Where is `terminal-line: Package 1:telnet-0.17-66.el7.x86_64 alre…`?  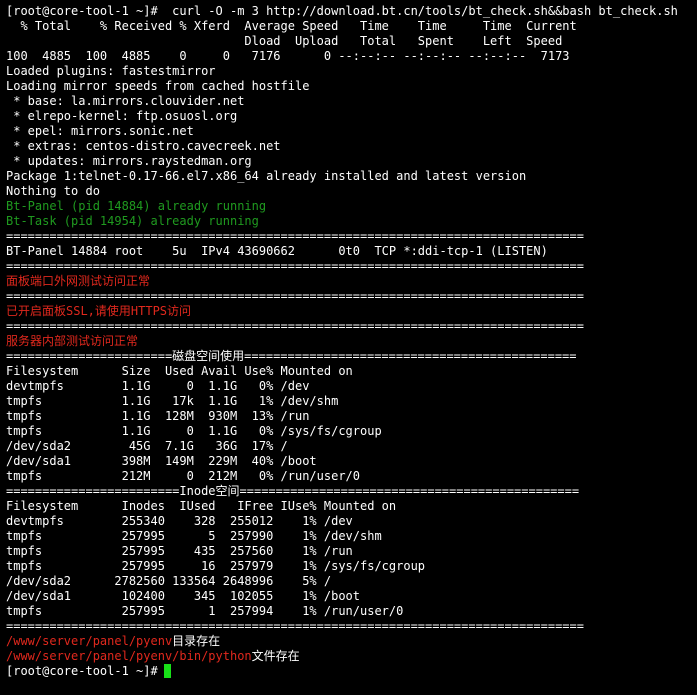 terminal-line: Package 1:telnet-0.17-66.el7.x86_64 alre… is located at coordinates (266, 176).